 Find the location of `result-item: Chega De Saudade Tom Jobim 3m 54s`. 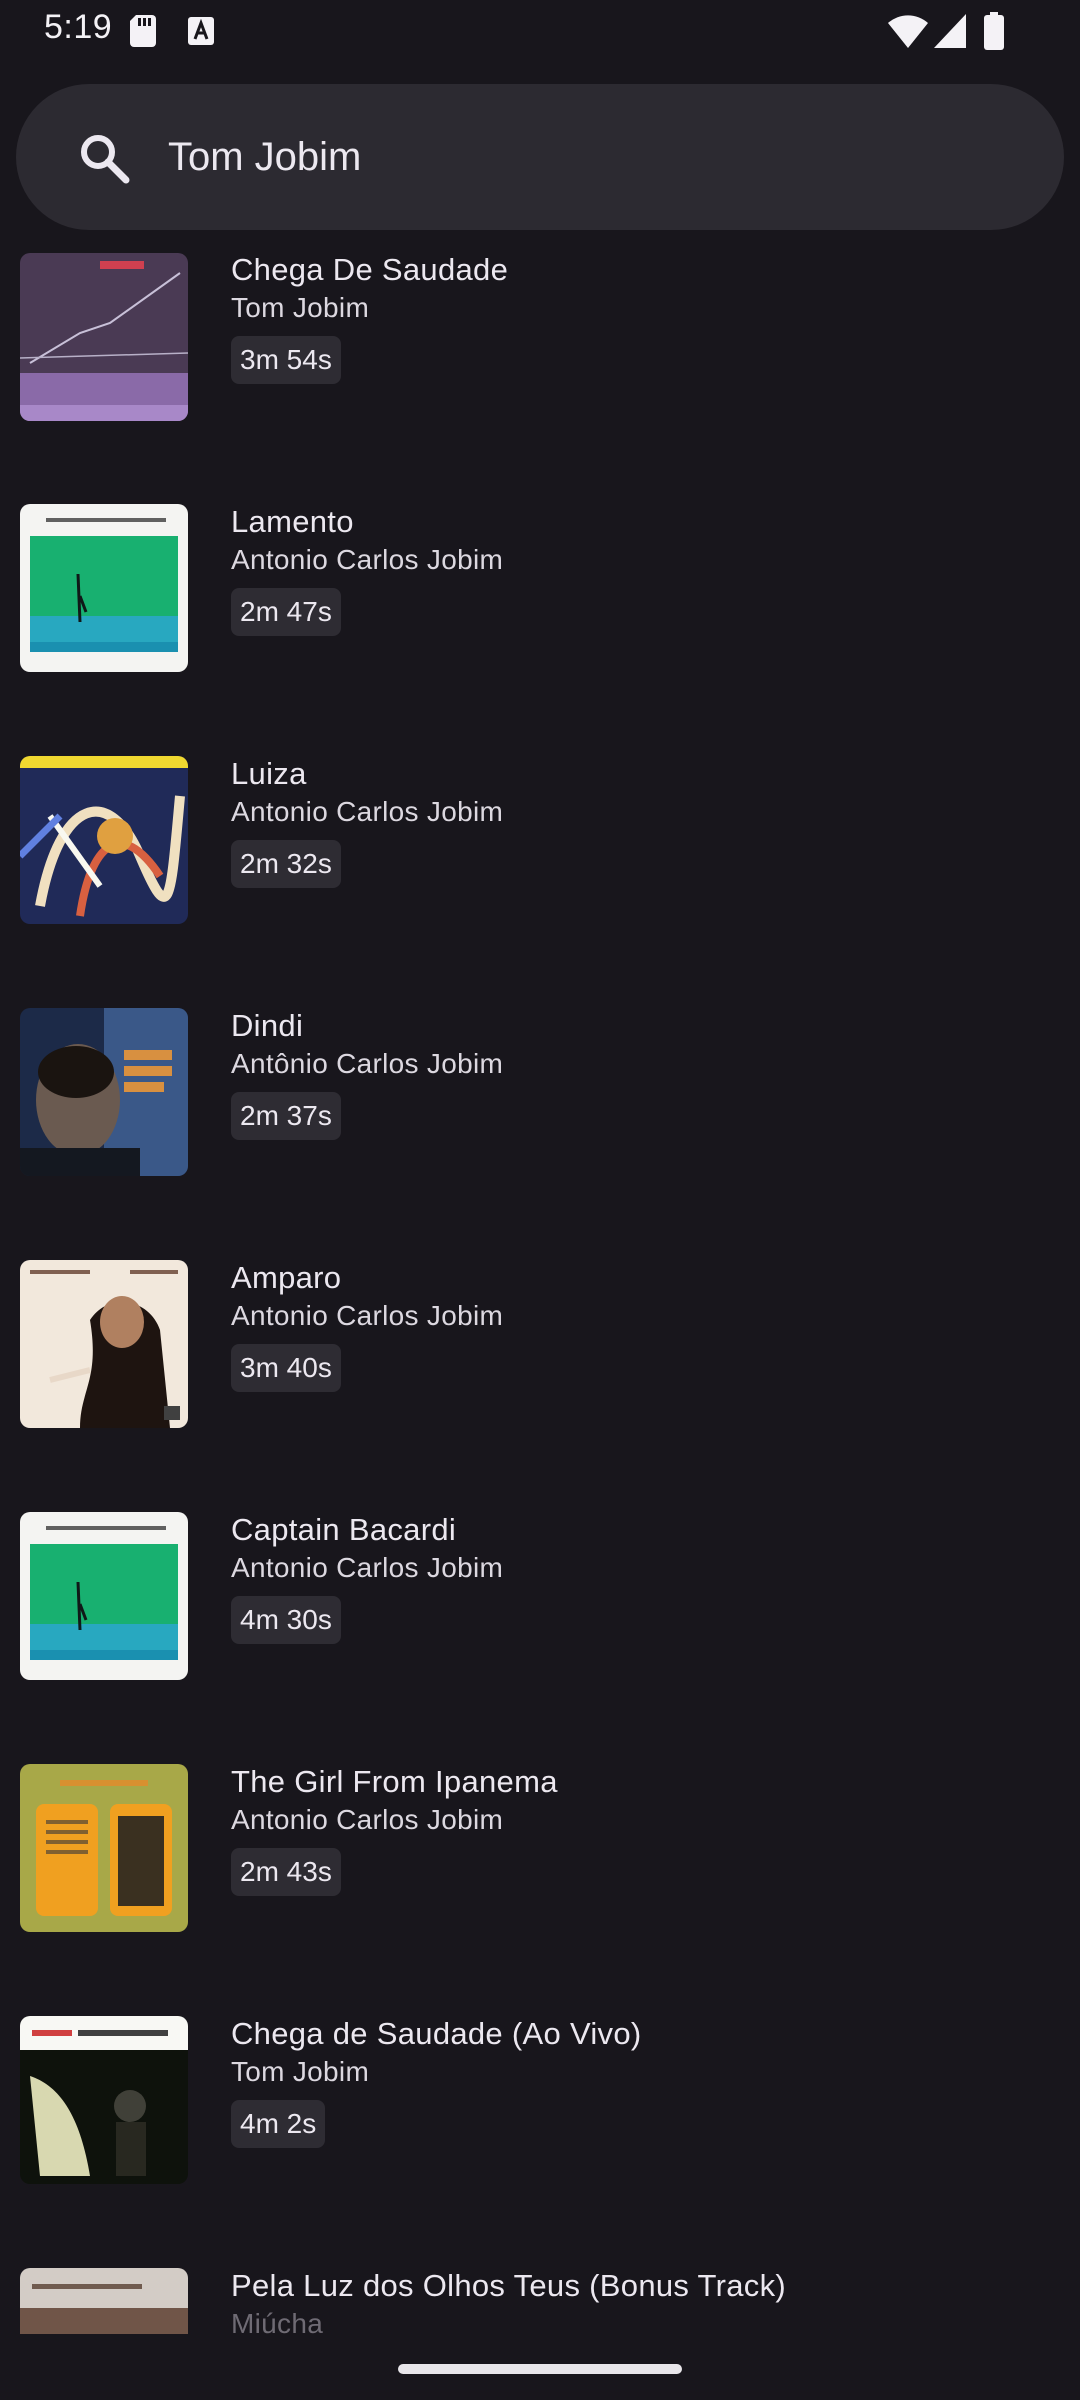

result-item: Chega De Saudade Tom Jobim 3m 54s is located at coordinates (540, 358).